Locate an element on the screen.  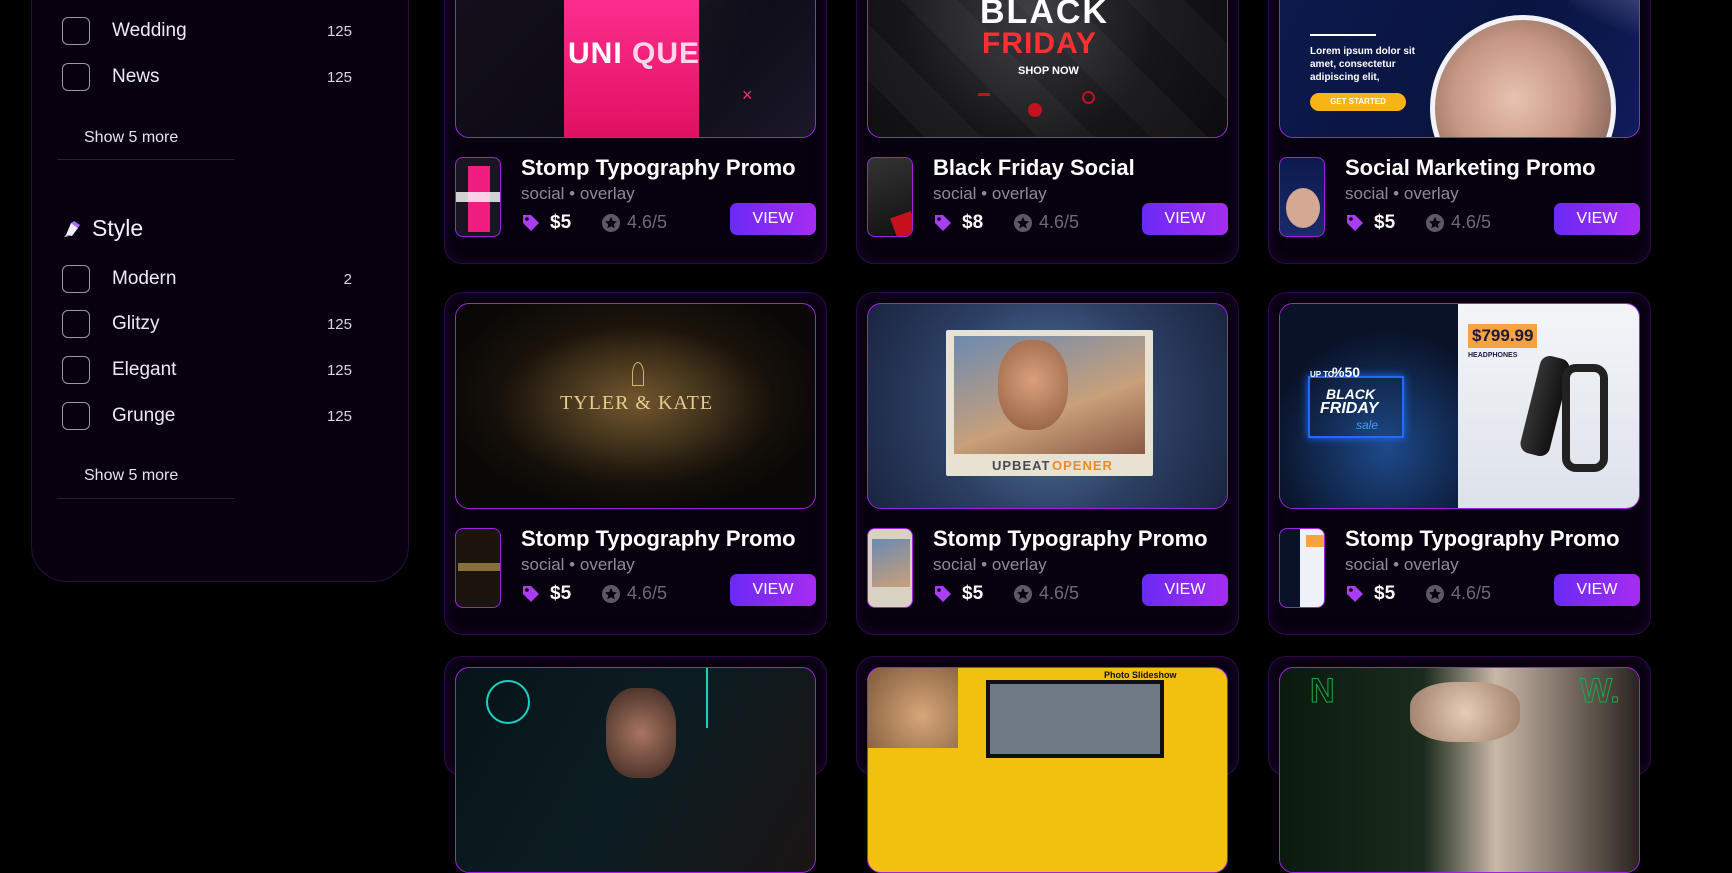
get-started-badge: GET STARTED is located at coordinates (1358, 102).